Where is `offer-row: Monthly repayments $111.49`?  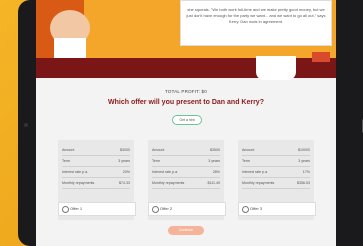
offer-row: Monthly repayments $111.49 is located at coordinates (186, 183).